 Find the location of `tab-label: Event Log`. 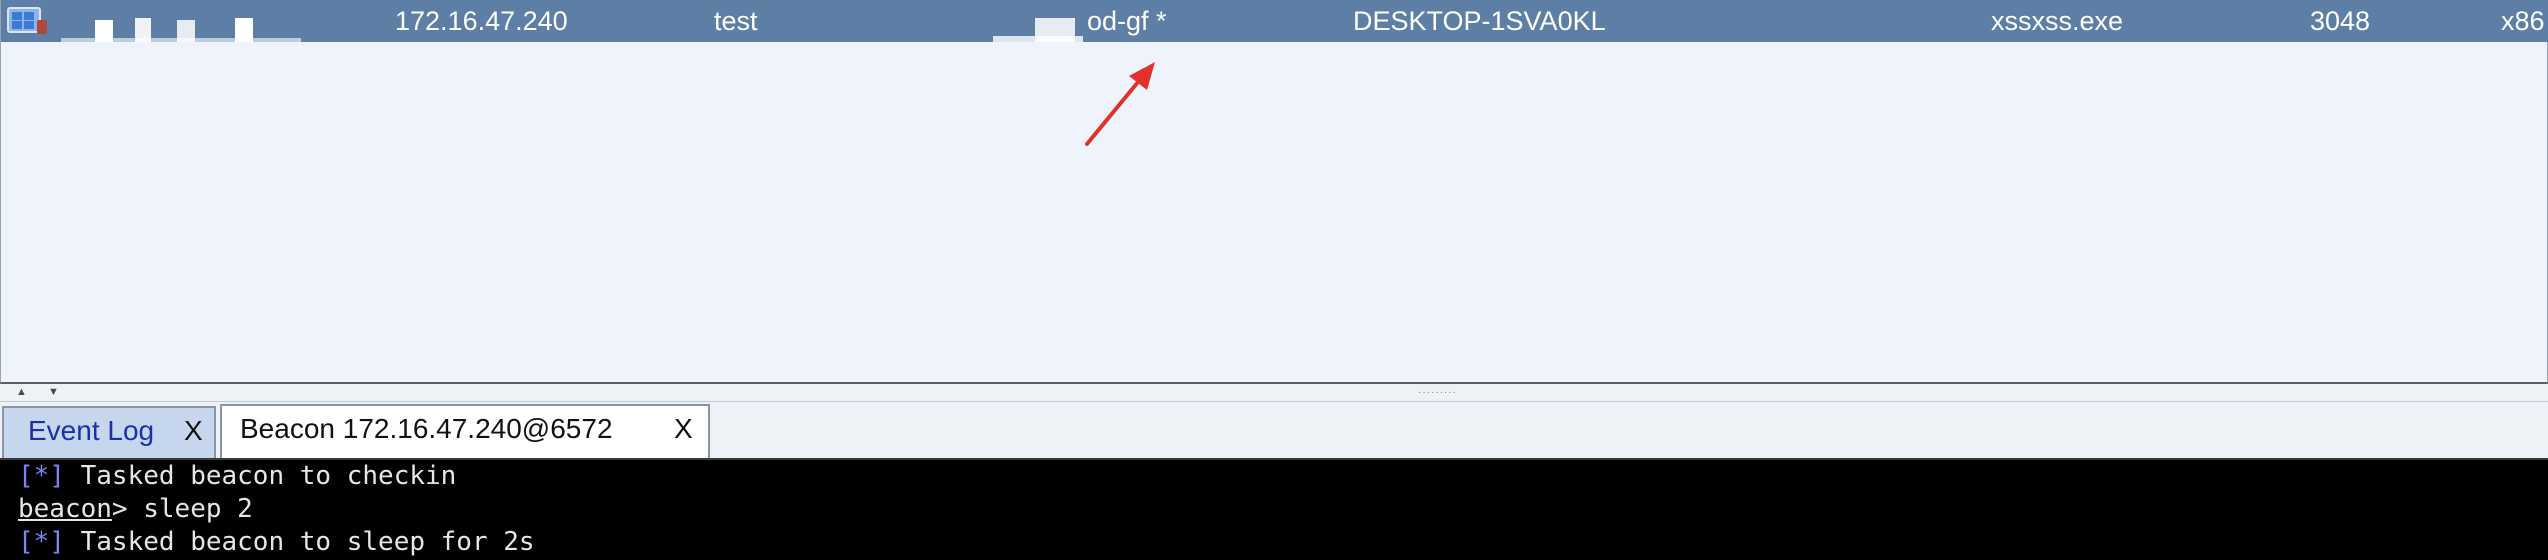

tab-label: Event Log is located at coordinates (91, 430).